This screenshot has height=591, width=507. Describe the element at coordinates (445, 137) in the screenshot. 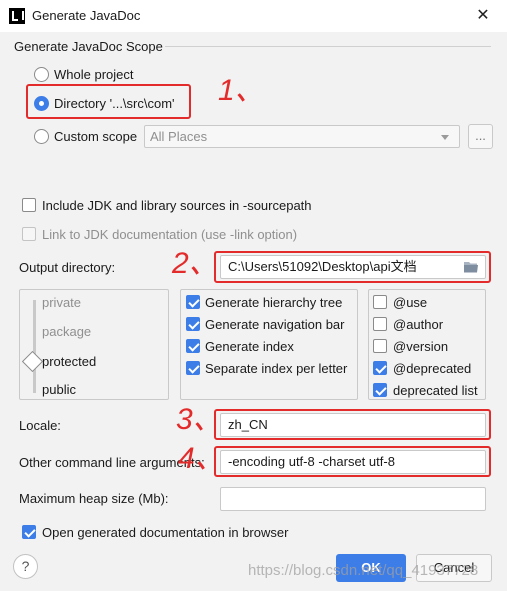

I see `chevron-down-icon` at that location.